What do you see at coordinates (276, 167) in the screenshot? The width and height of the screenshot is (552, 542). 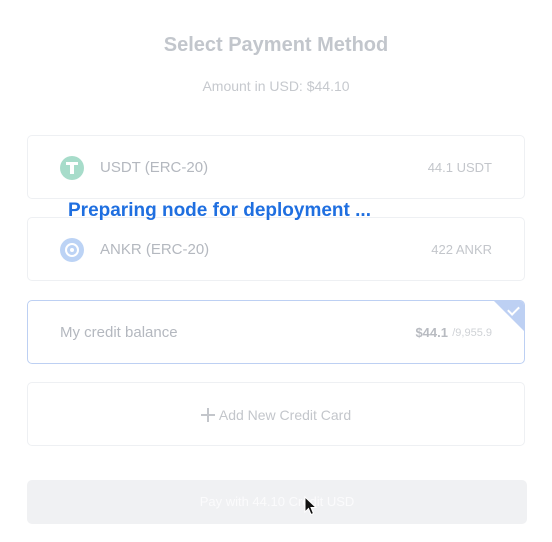 I see `payment-option-usdt: USDT (ERC-20) 44.1 USDT` at bounding box center [276, 167].